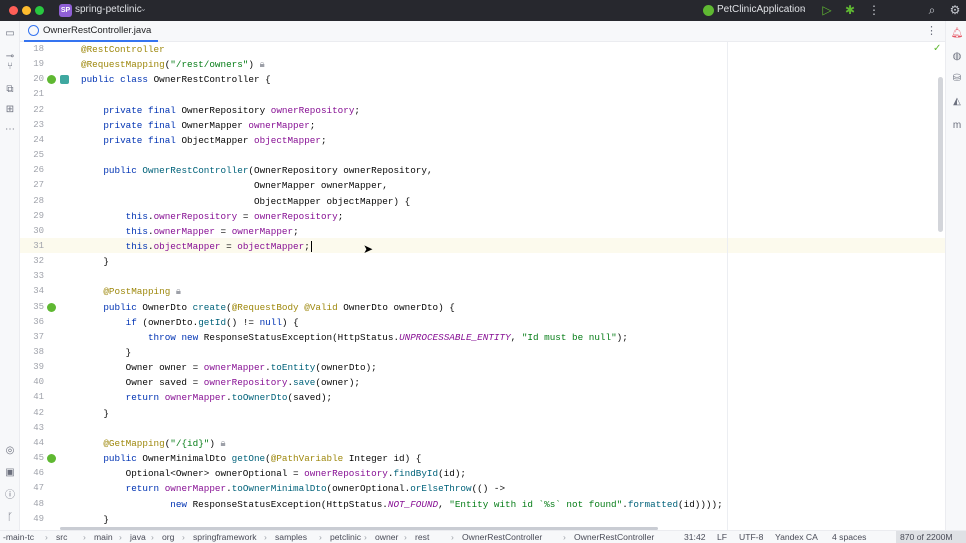 The image size is (966, 543). Describe the element at coordinates (422, 537) in the screenshot. I see `breadcrumb-item: rest` at that location.